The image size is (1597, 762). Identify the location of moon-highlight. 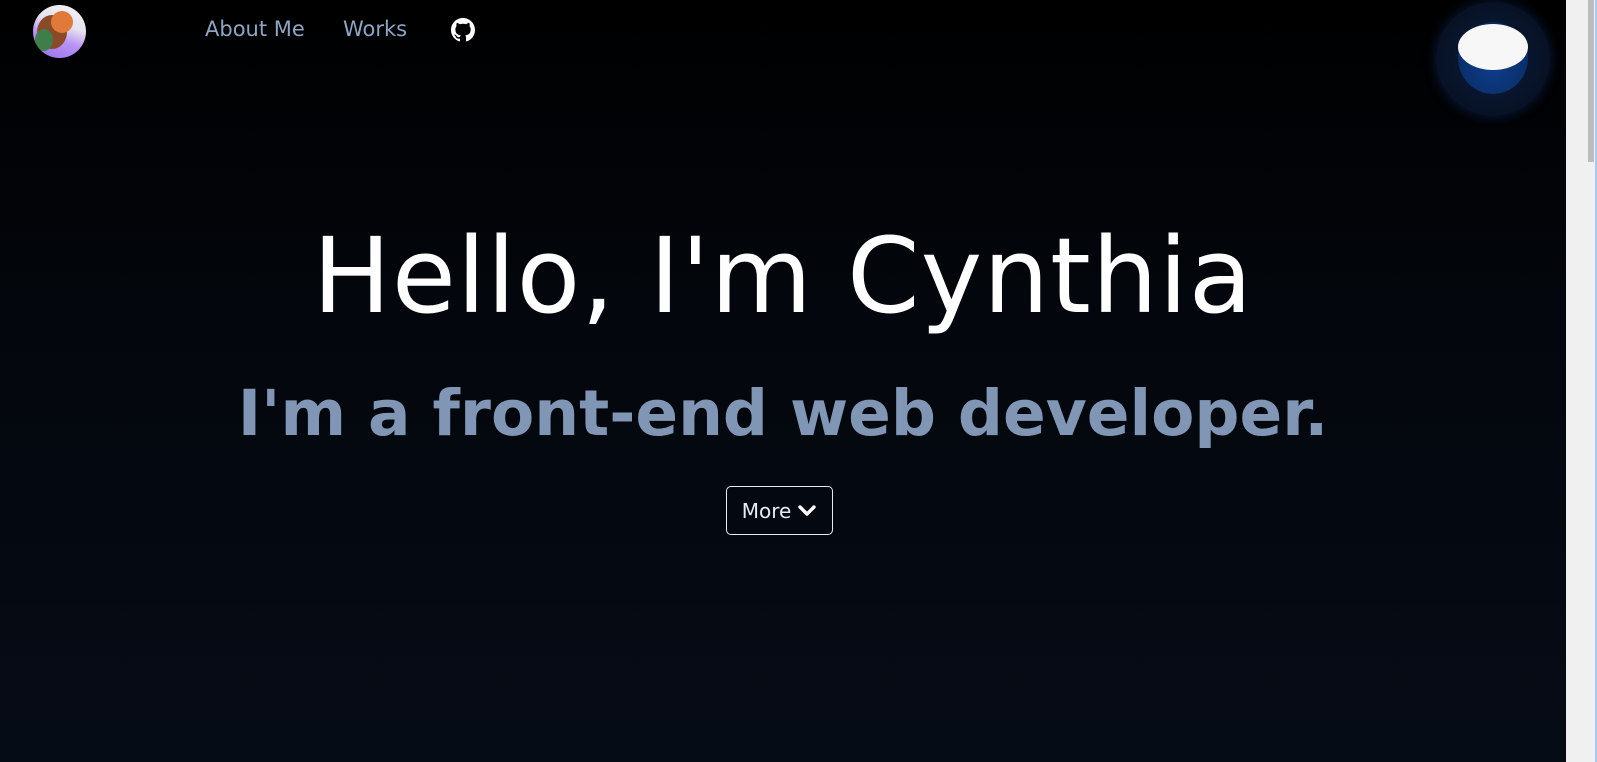
(1493, 47).